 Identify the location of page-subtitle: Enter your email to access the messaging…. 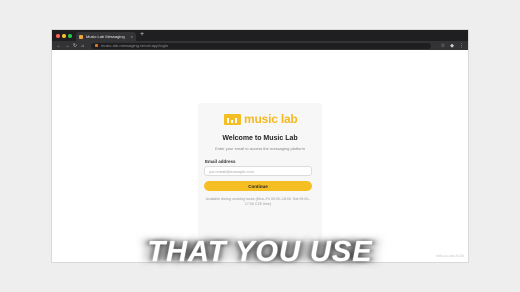
(260, 148).